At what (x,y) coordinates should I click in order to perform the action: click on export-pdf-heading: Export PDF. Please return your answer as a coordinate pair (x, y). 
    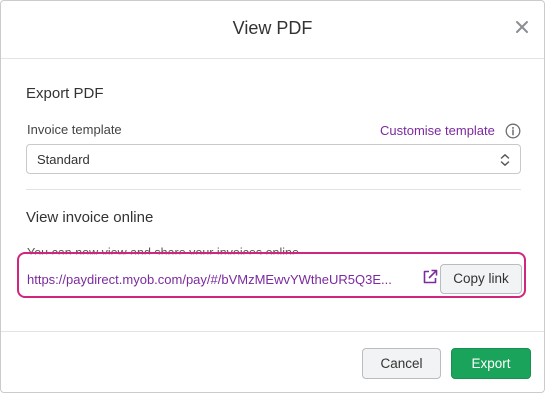
    Looking at the image, I should click on (65, 93).